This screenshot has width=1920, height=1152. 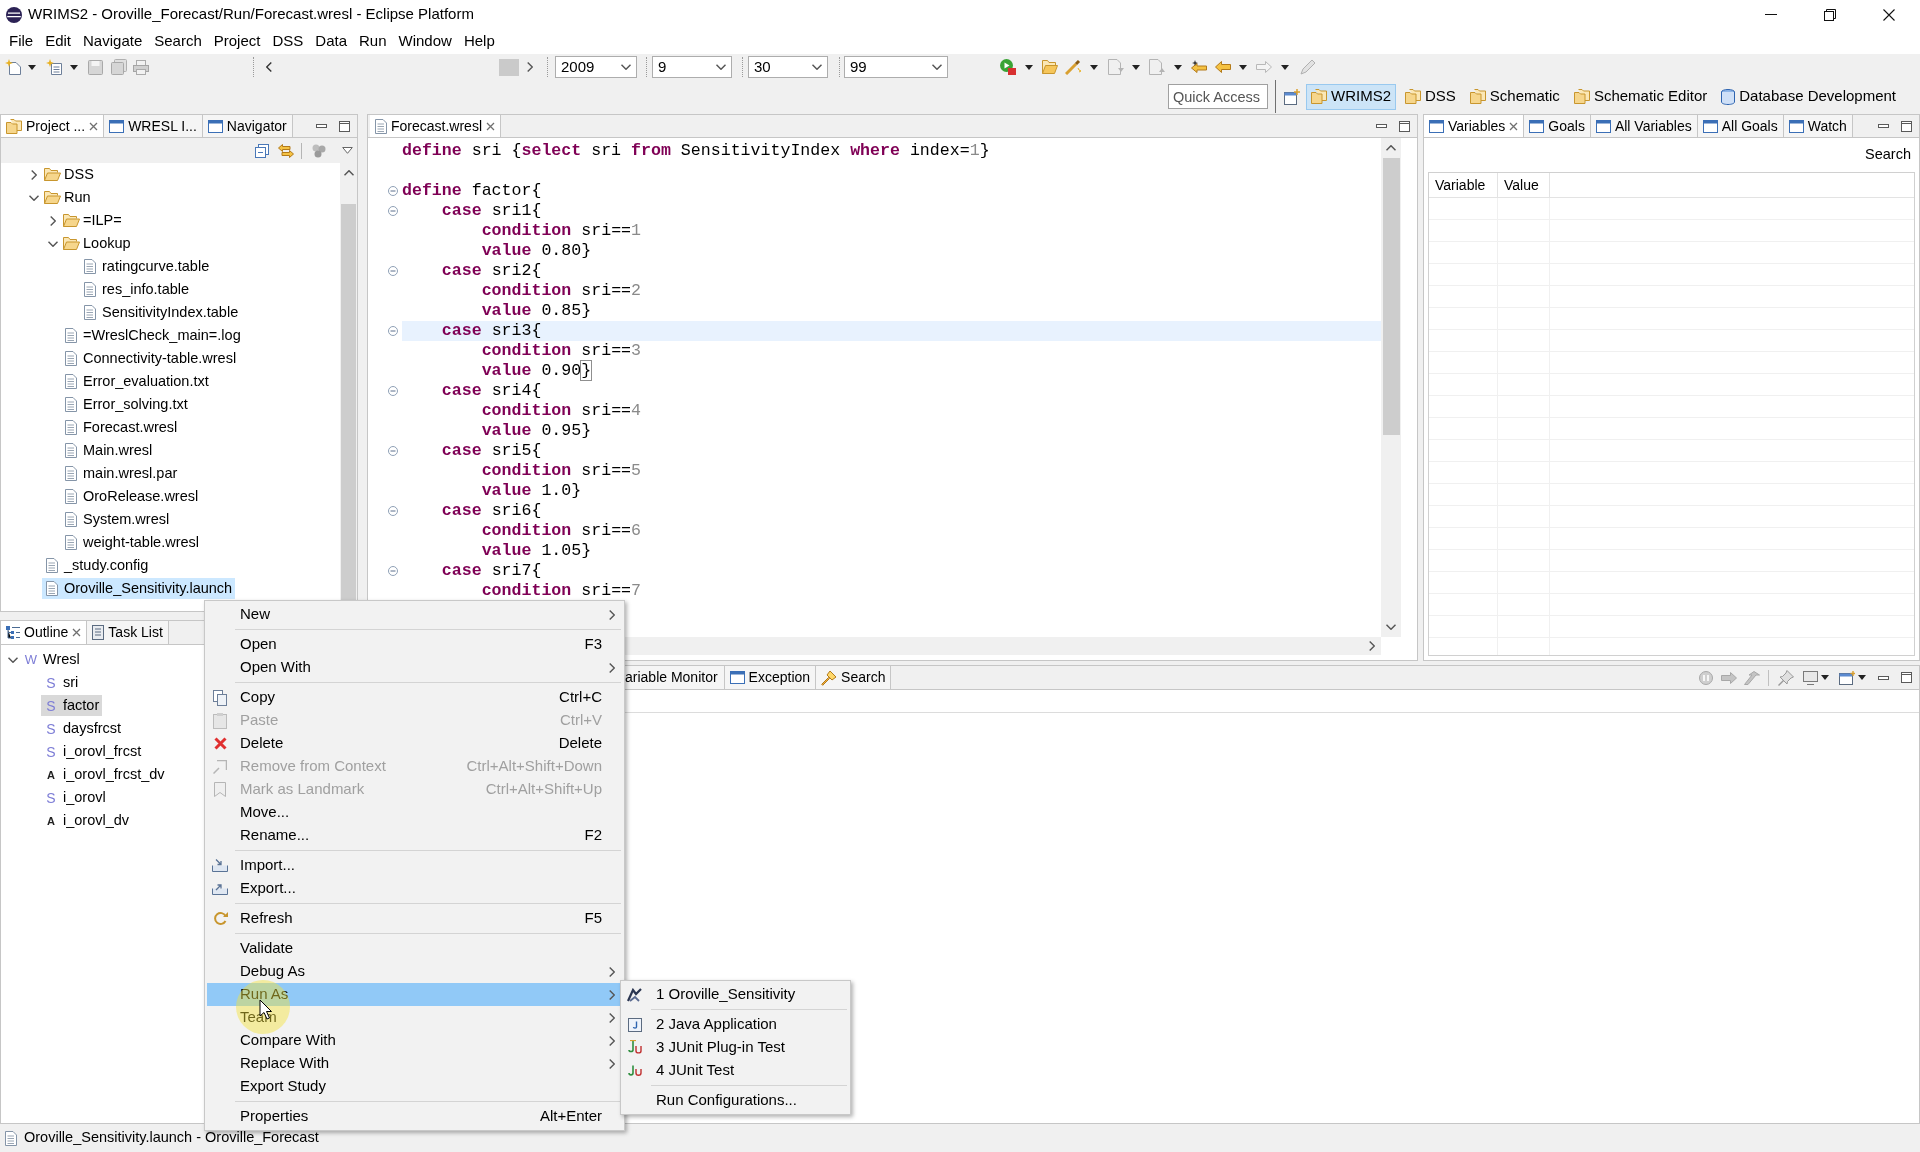 I want to click on menu-bar-item: Edit, so click(x=58, y=41).